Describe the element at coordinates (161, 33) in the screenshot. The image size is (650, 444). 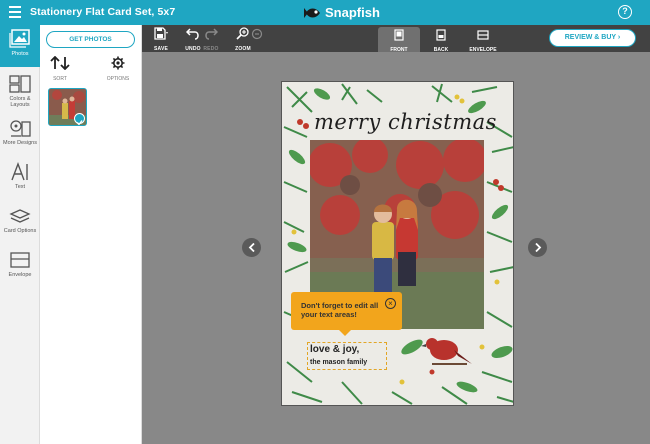
I see `save-icon` at that location.